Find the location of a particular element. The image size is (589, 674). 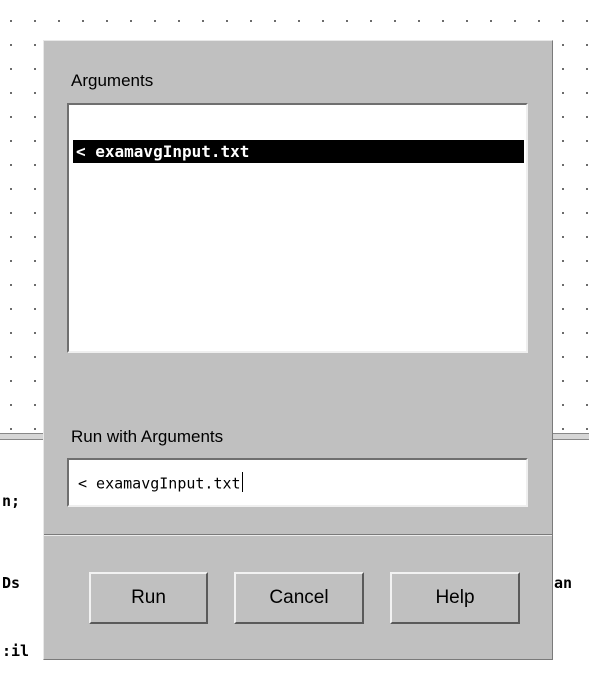

cancel-button: Cancel is located at coordinates (299, 598).